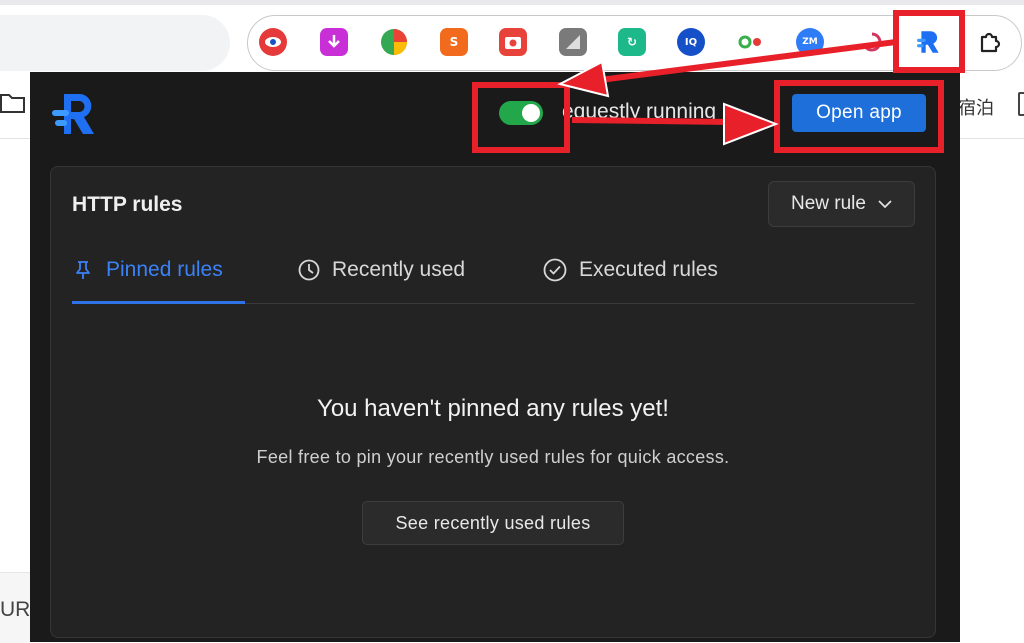  Describe the element at coordinates (273, 42) in the screenshot. I see `eye-extension-icon` at that location.